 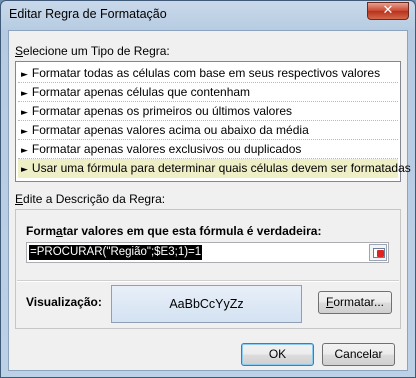 I want to click on formula-input: =PROCURAR("Região";$E3;1)=1, so click(x=207, y=252).